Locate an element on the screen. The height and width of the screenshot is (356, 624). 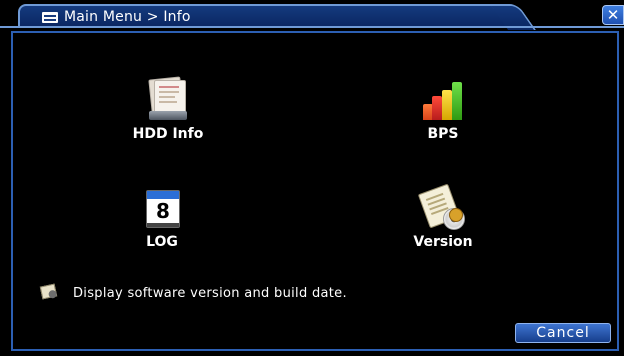
calendar-number: 8 is located at coordinates (163, 211).